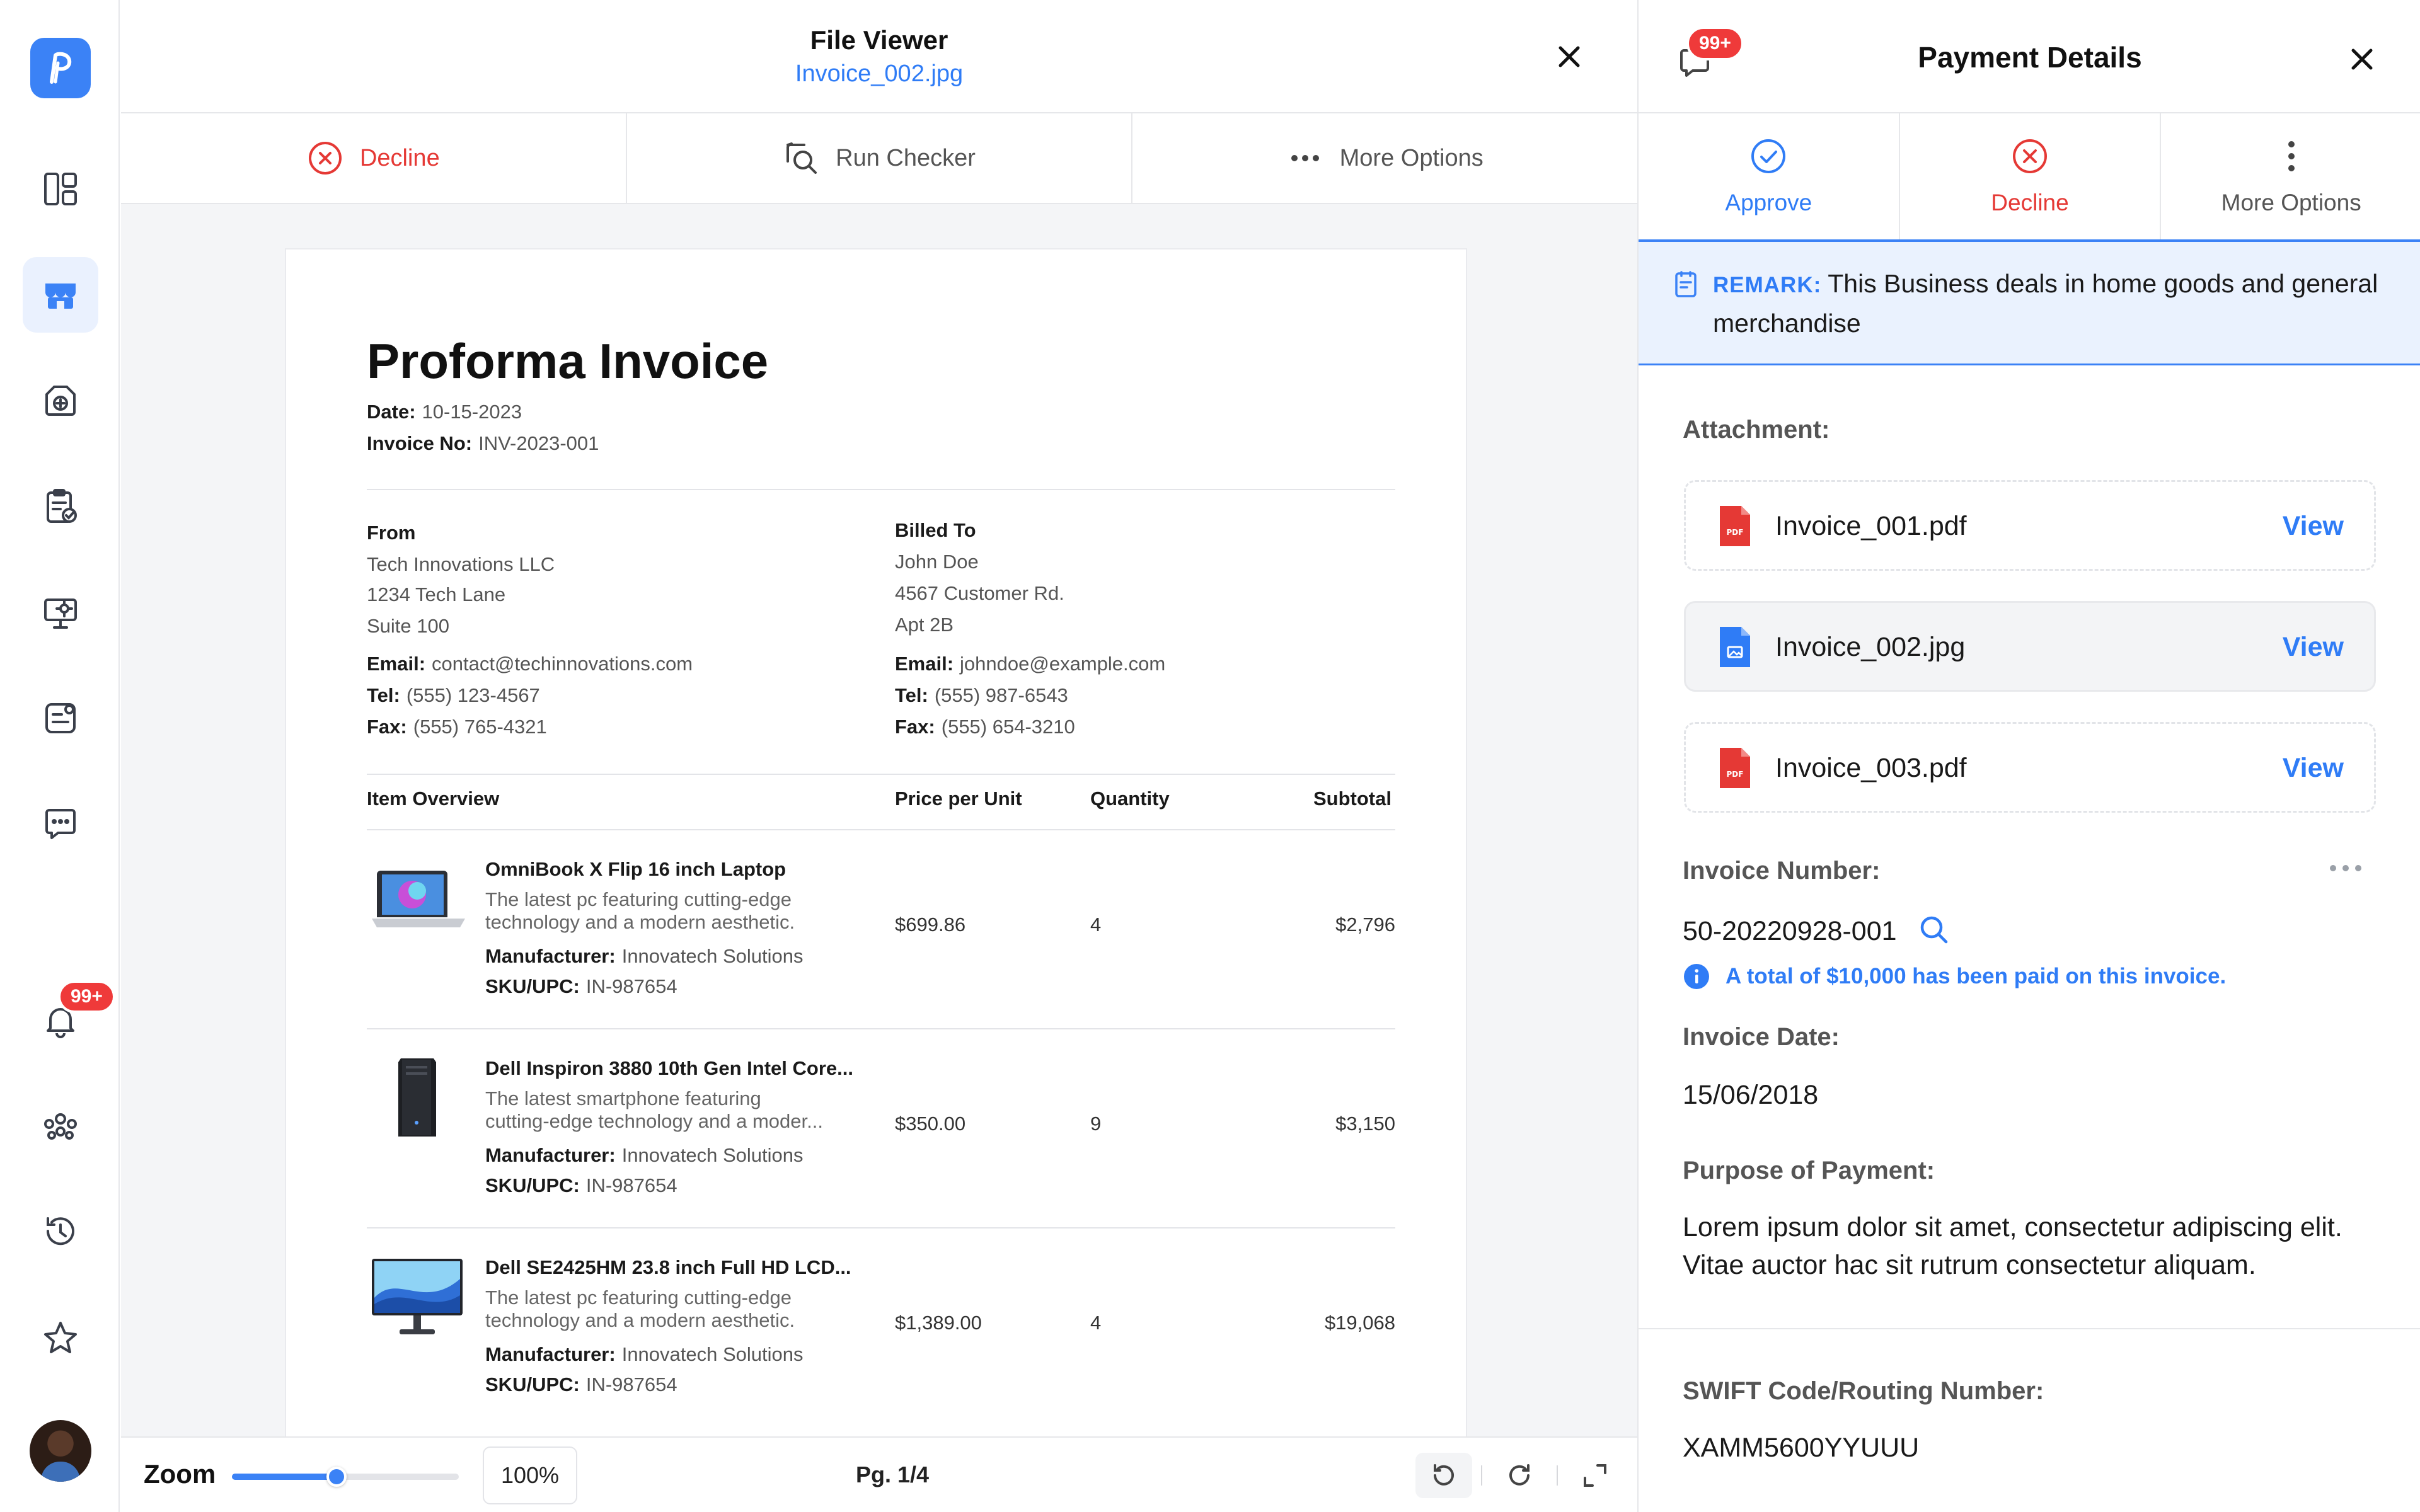 This screenshot has width=2420, height=1512. I want to click on billed-to-email: Email: johndoe@example.com, so click(1031, 664).